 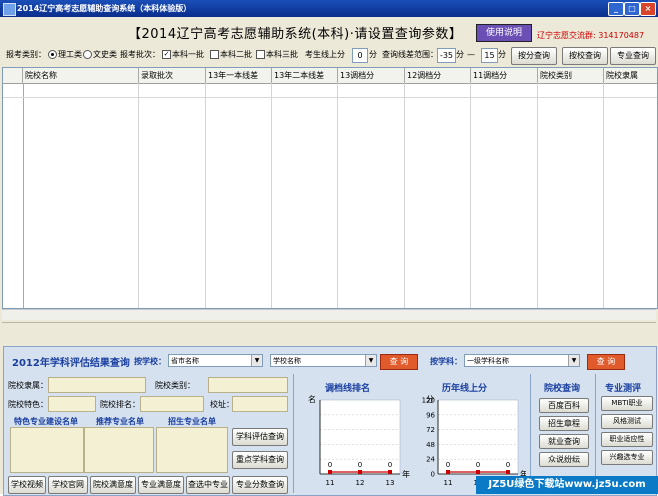 What do you see at coordinates (113, 485) in the screenshot?
I see `school-satisfaction-button: 院校满意度` at bounding box center [113, 485].